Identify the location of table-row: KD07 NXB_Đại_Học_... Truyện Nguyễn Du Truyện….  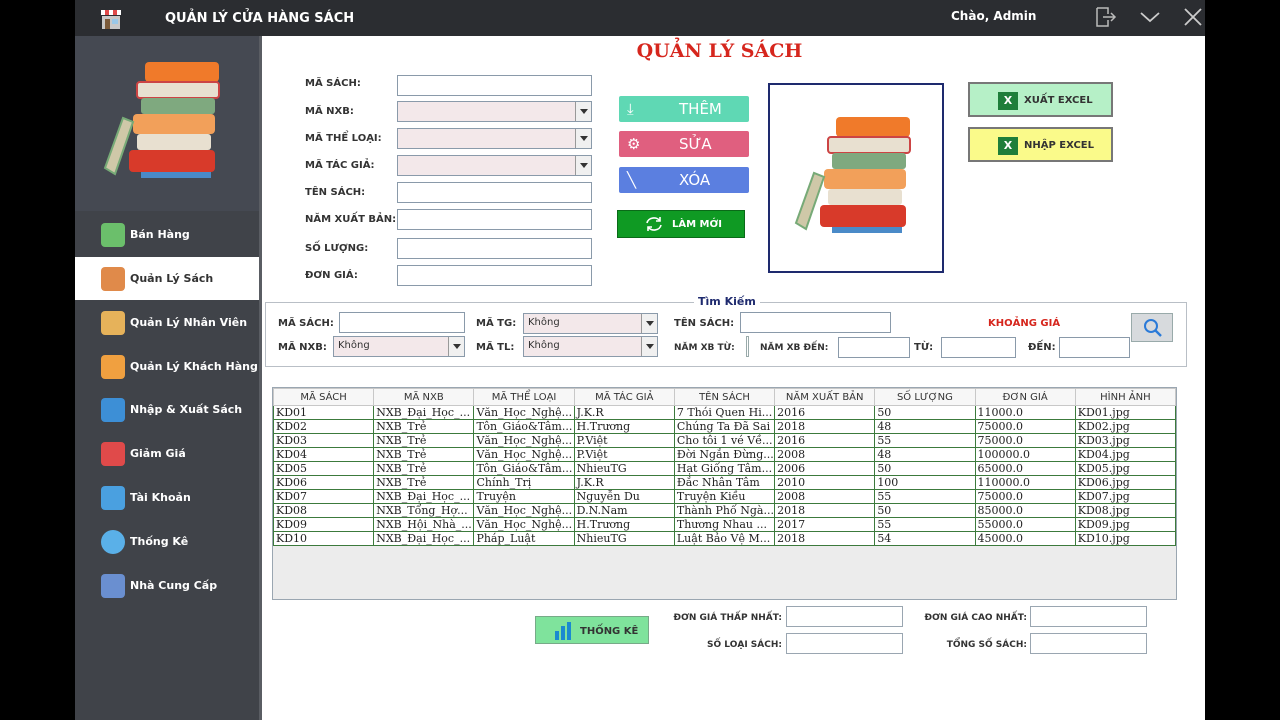
(724, 496).